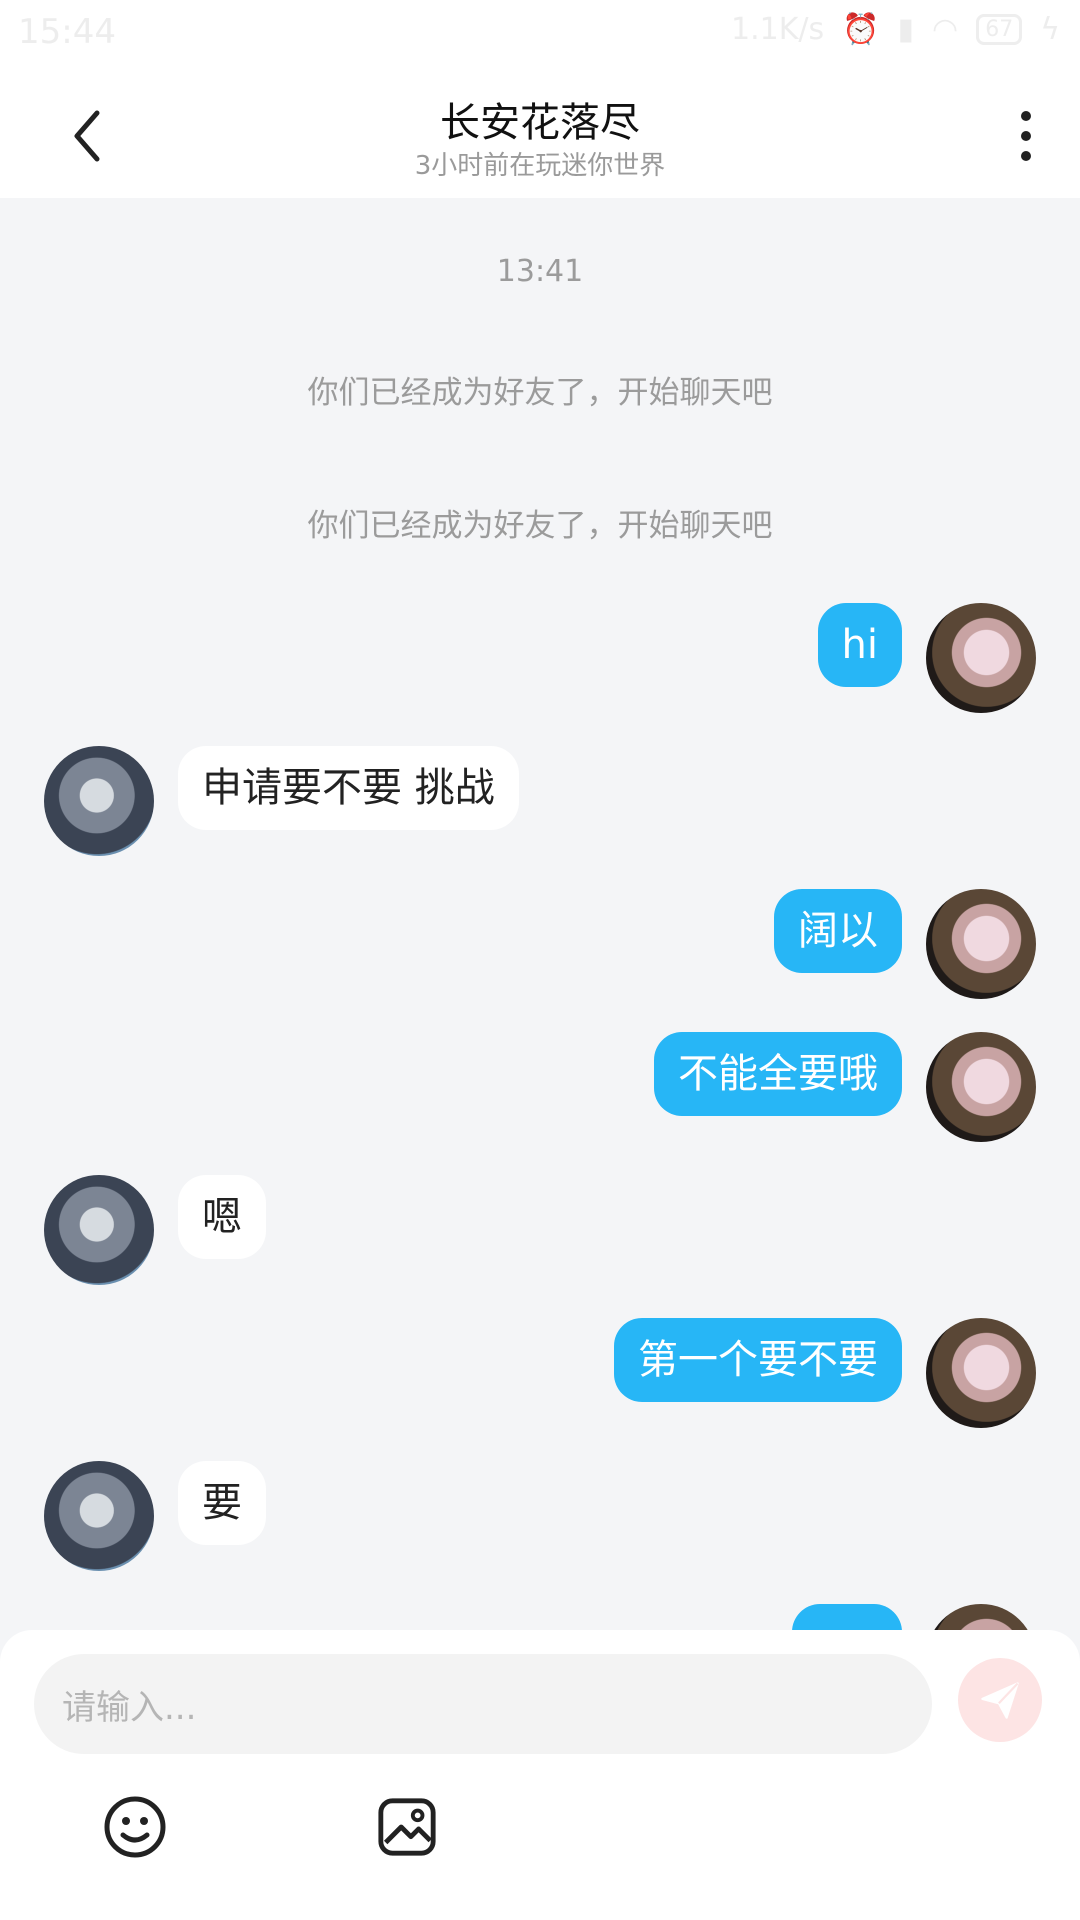 Image resolution: width=1080 pixels, height=1920 pixels. What do you see at coordinates (540, 123) in the screenshot?
I see `chat-title: 长安花落尽` at bounding box center [540, 123].